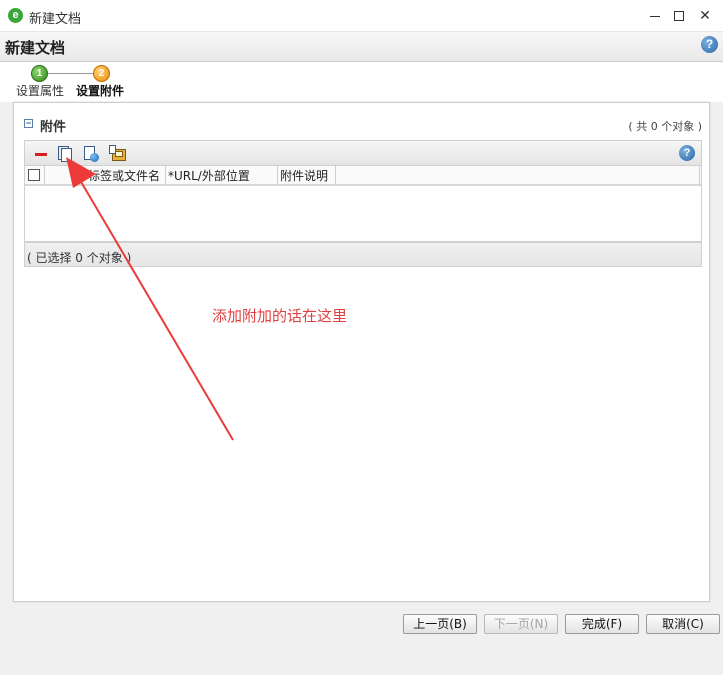 The height and width of the screenshot is (675, 723). I want to click on maximize-icon, so click(679, 16).